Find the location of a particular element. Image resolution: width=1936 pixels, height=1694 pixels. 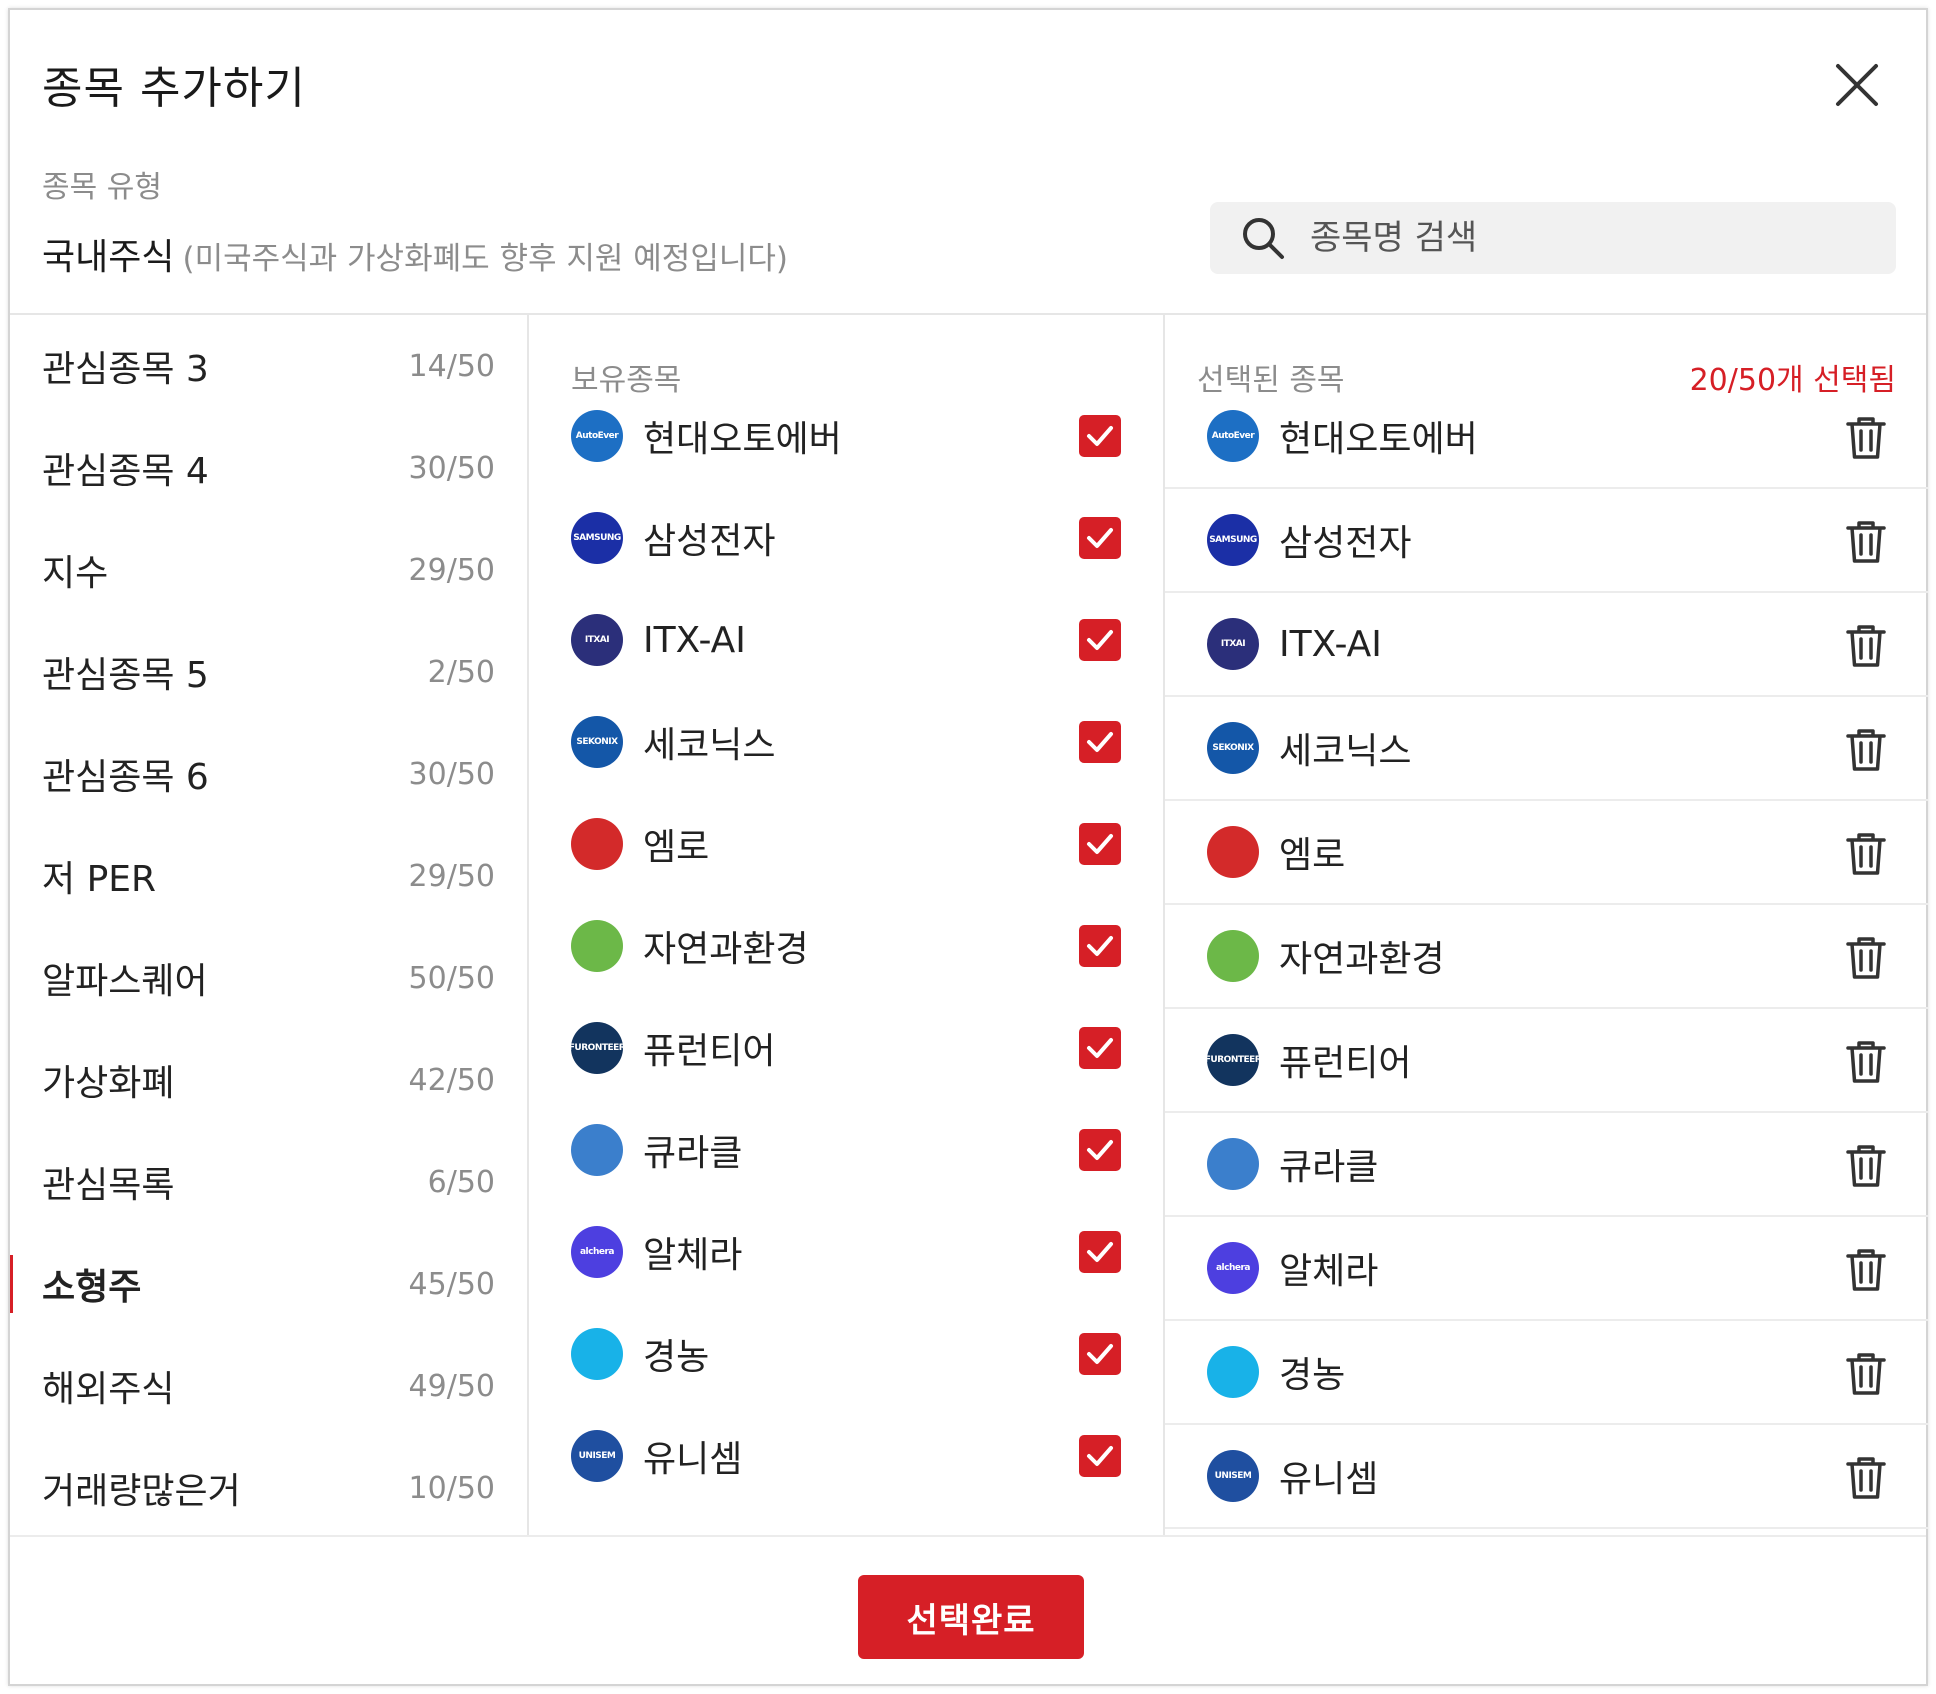

held-stock-row: alchera 알체라 is located at coordinates (846, 1252).